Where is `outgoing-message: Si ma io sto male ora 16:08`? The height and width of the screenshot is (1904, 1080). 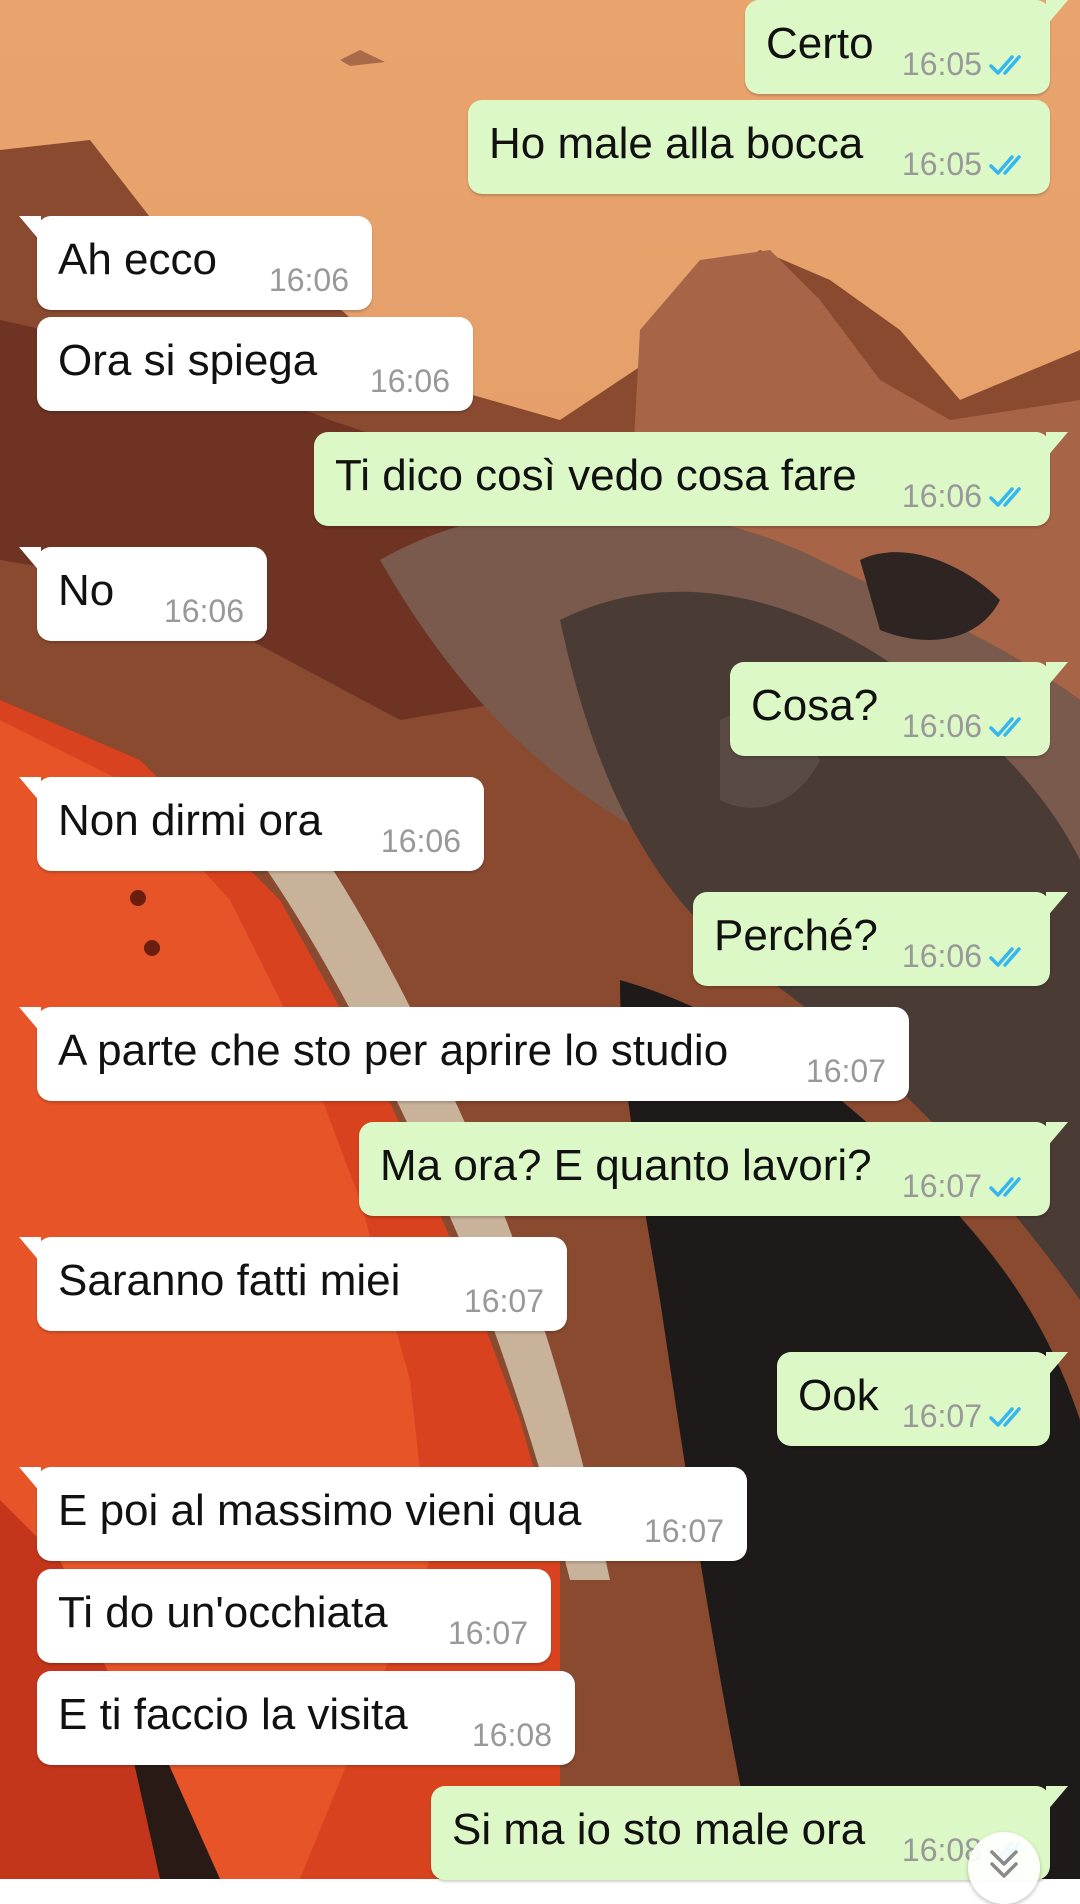
outgoing-message: Si ma io sto male ora 16:08 is located at coordinates (749, 1833).